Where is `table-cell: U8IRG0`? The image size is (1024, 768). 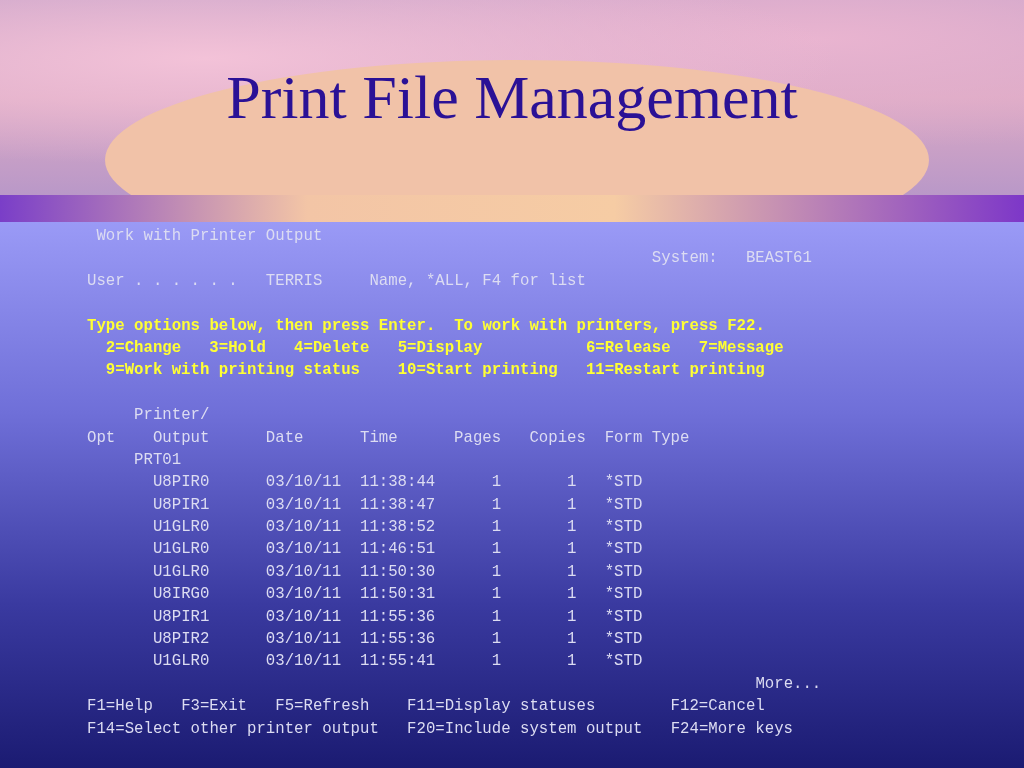 table-cell: U8IRG0 is located at coordinates (181, 594).